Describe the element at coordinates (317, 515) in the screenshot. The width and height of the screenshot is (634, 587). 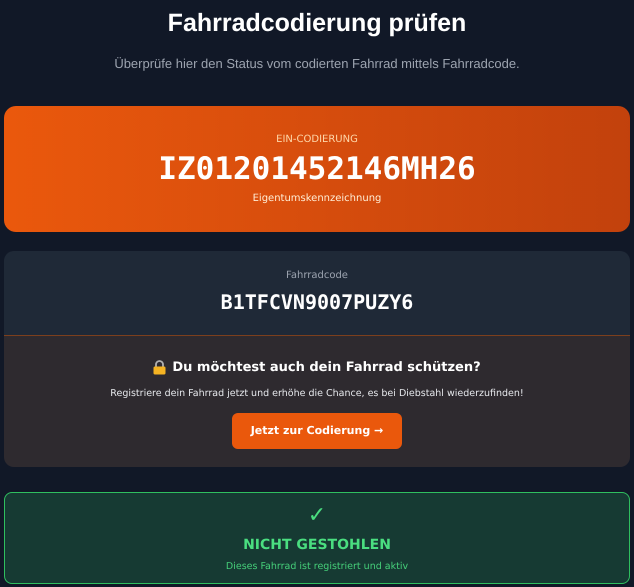
I see `check-mark: ✓` at that location.